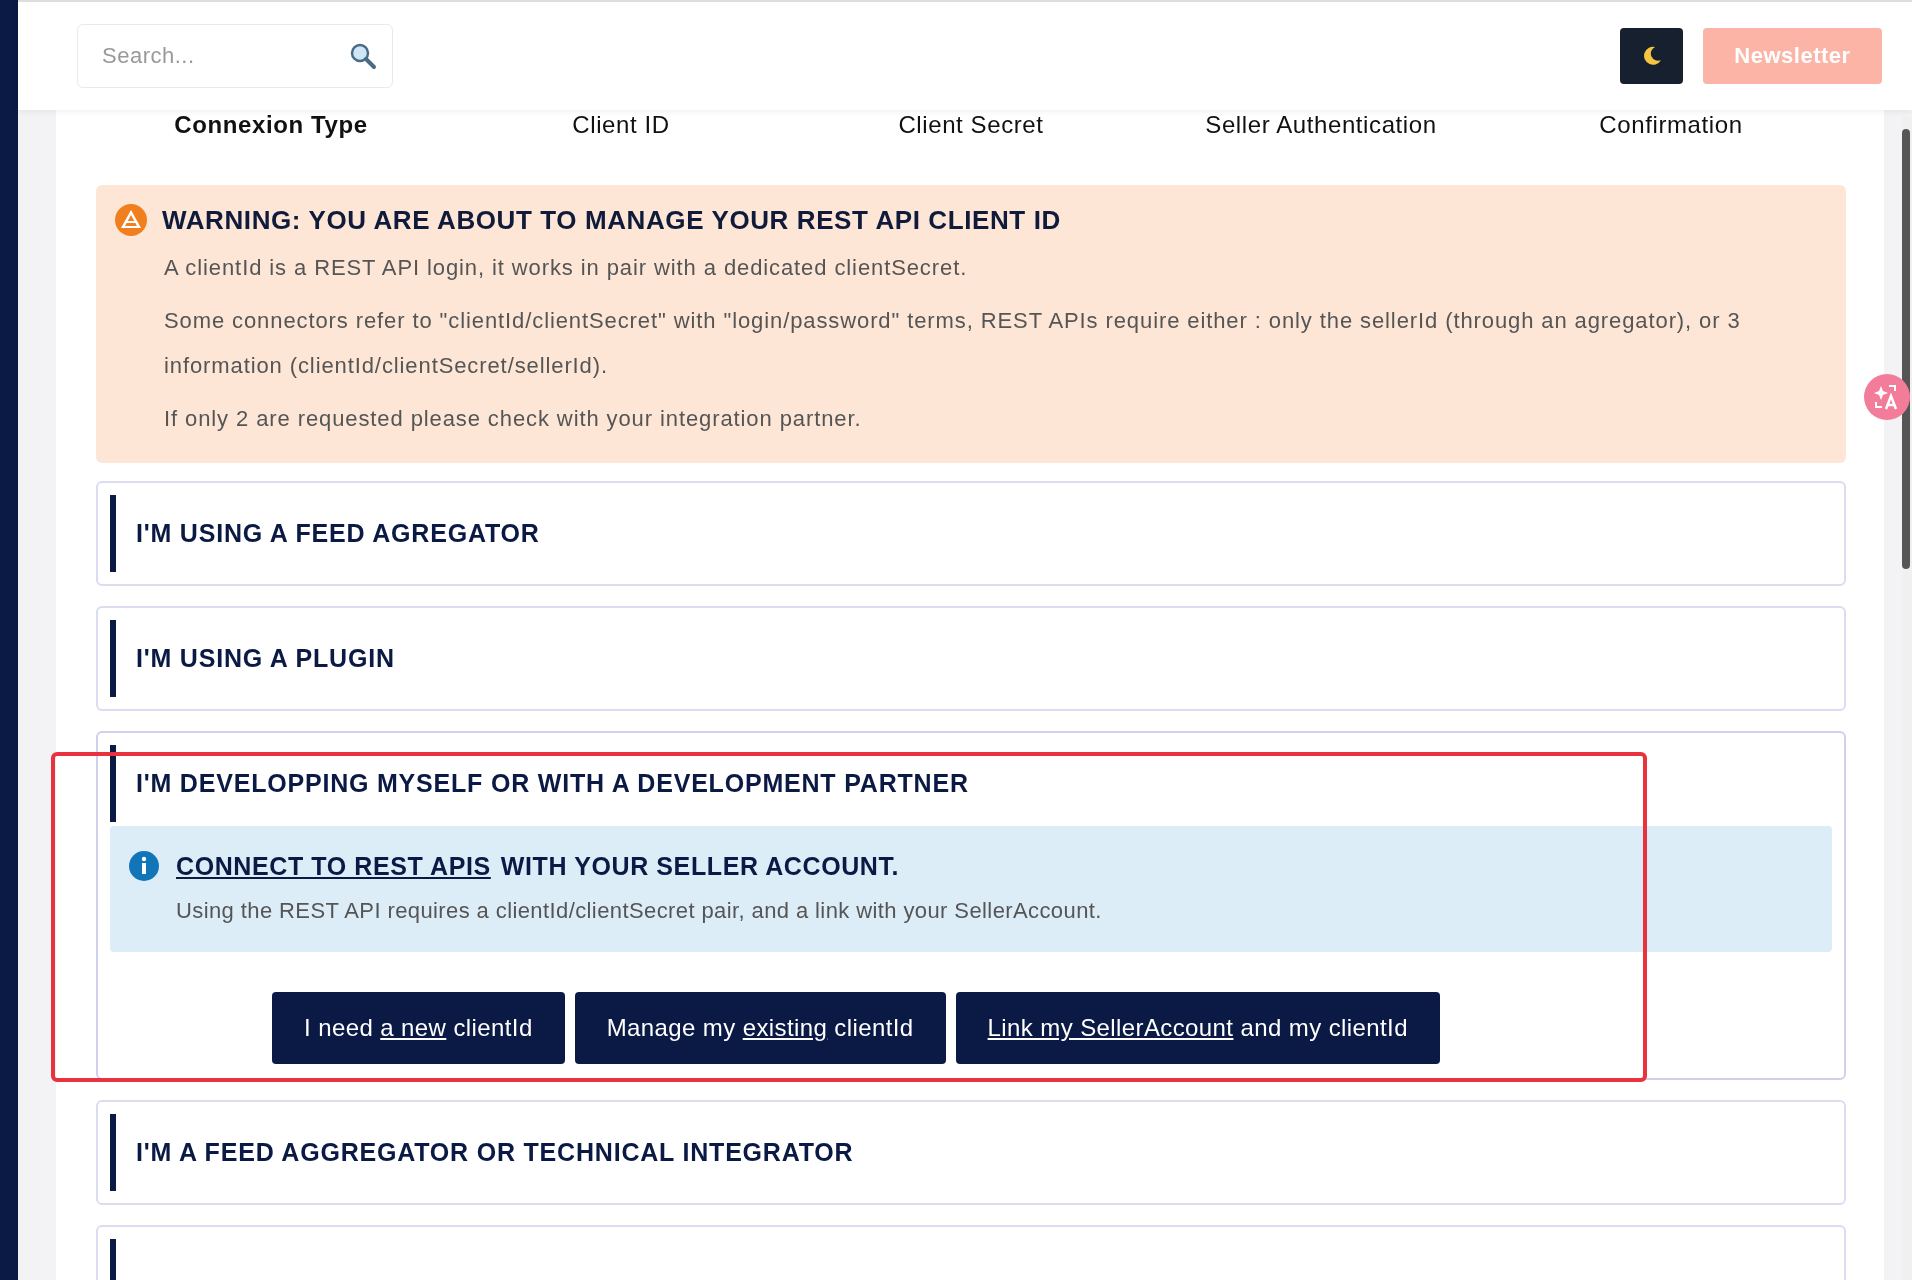 The image size is (1912, 1280). I want to click on accordion-section: I'M USING A PLUGIN, so click(971, 658).